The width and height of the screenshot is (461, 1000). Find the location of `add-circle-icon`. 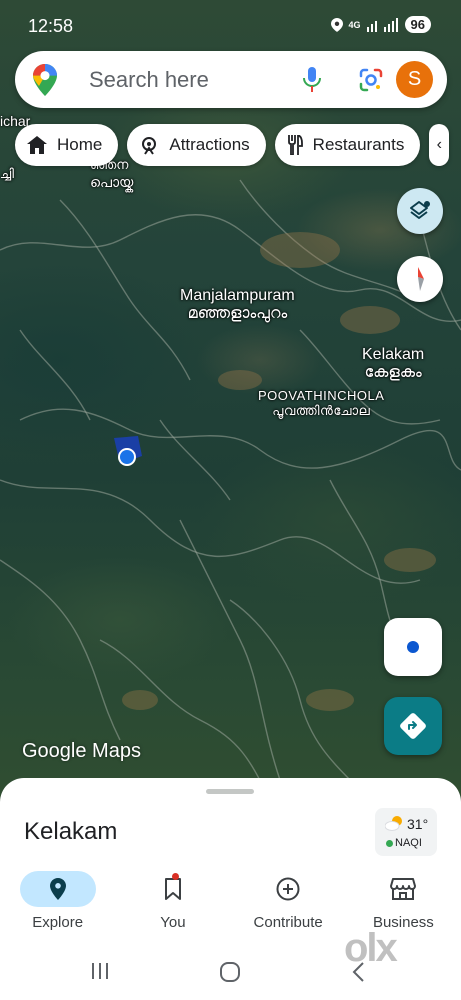

add-circle-icon is located at coordinates (288, 889).